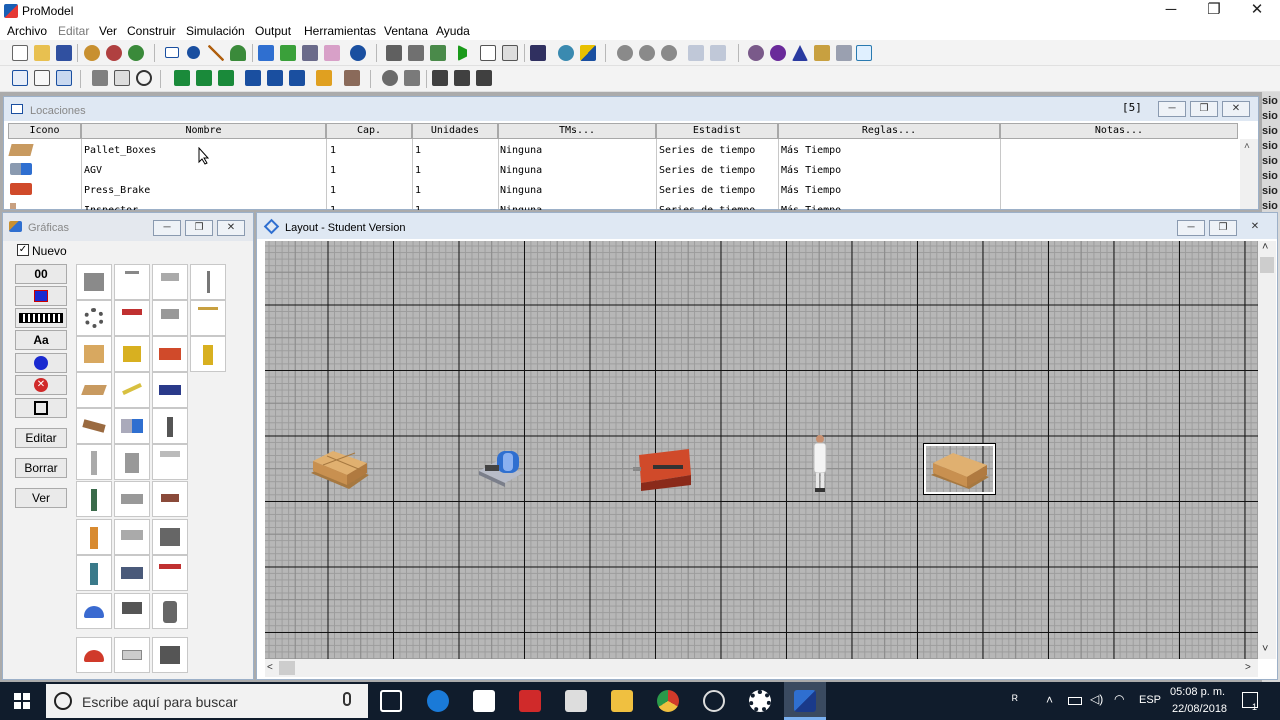 The height and width of the screenshot is (720, 1280). Describe the element at coordinates (132, 354) in the screenshot. I see `library-forklift-icon` at that location.